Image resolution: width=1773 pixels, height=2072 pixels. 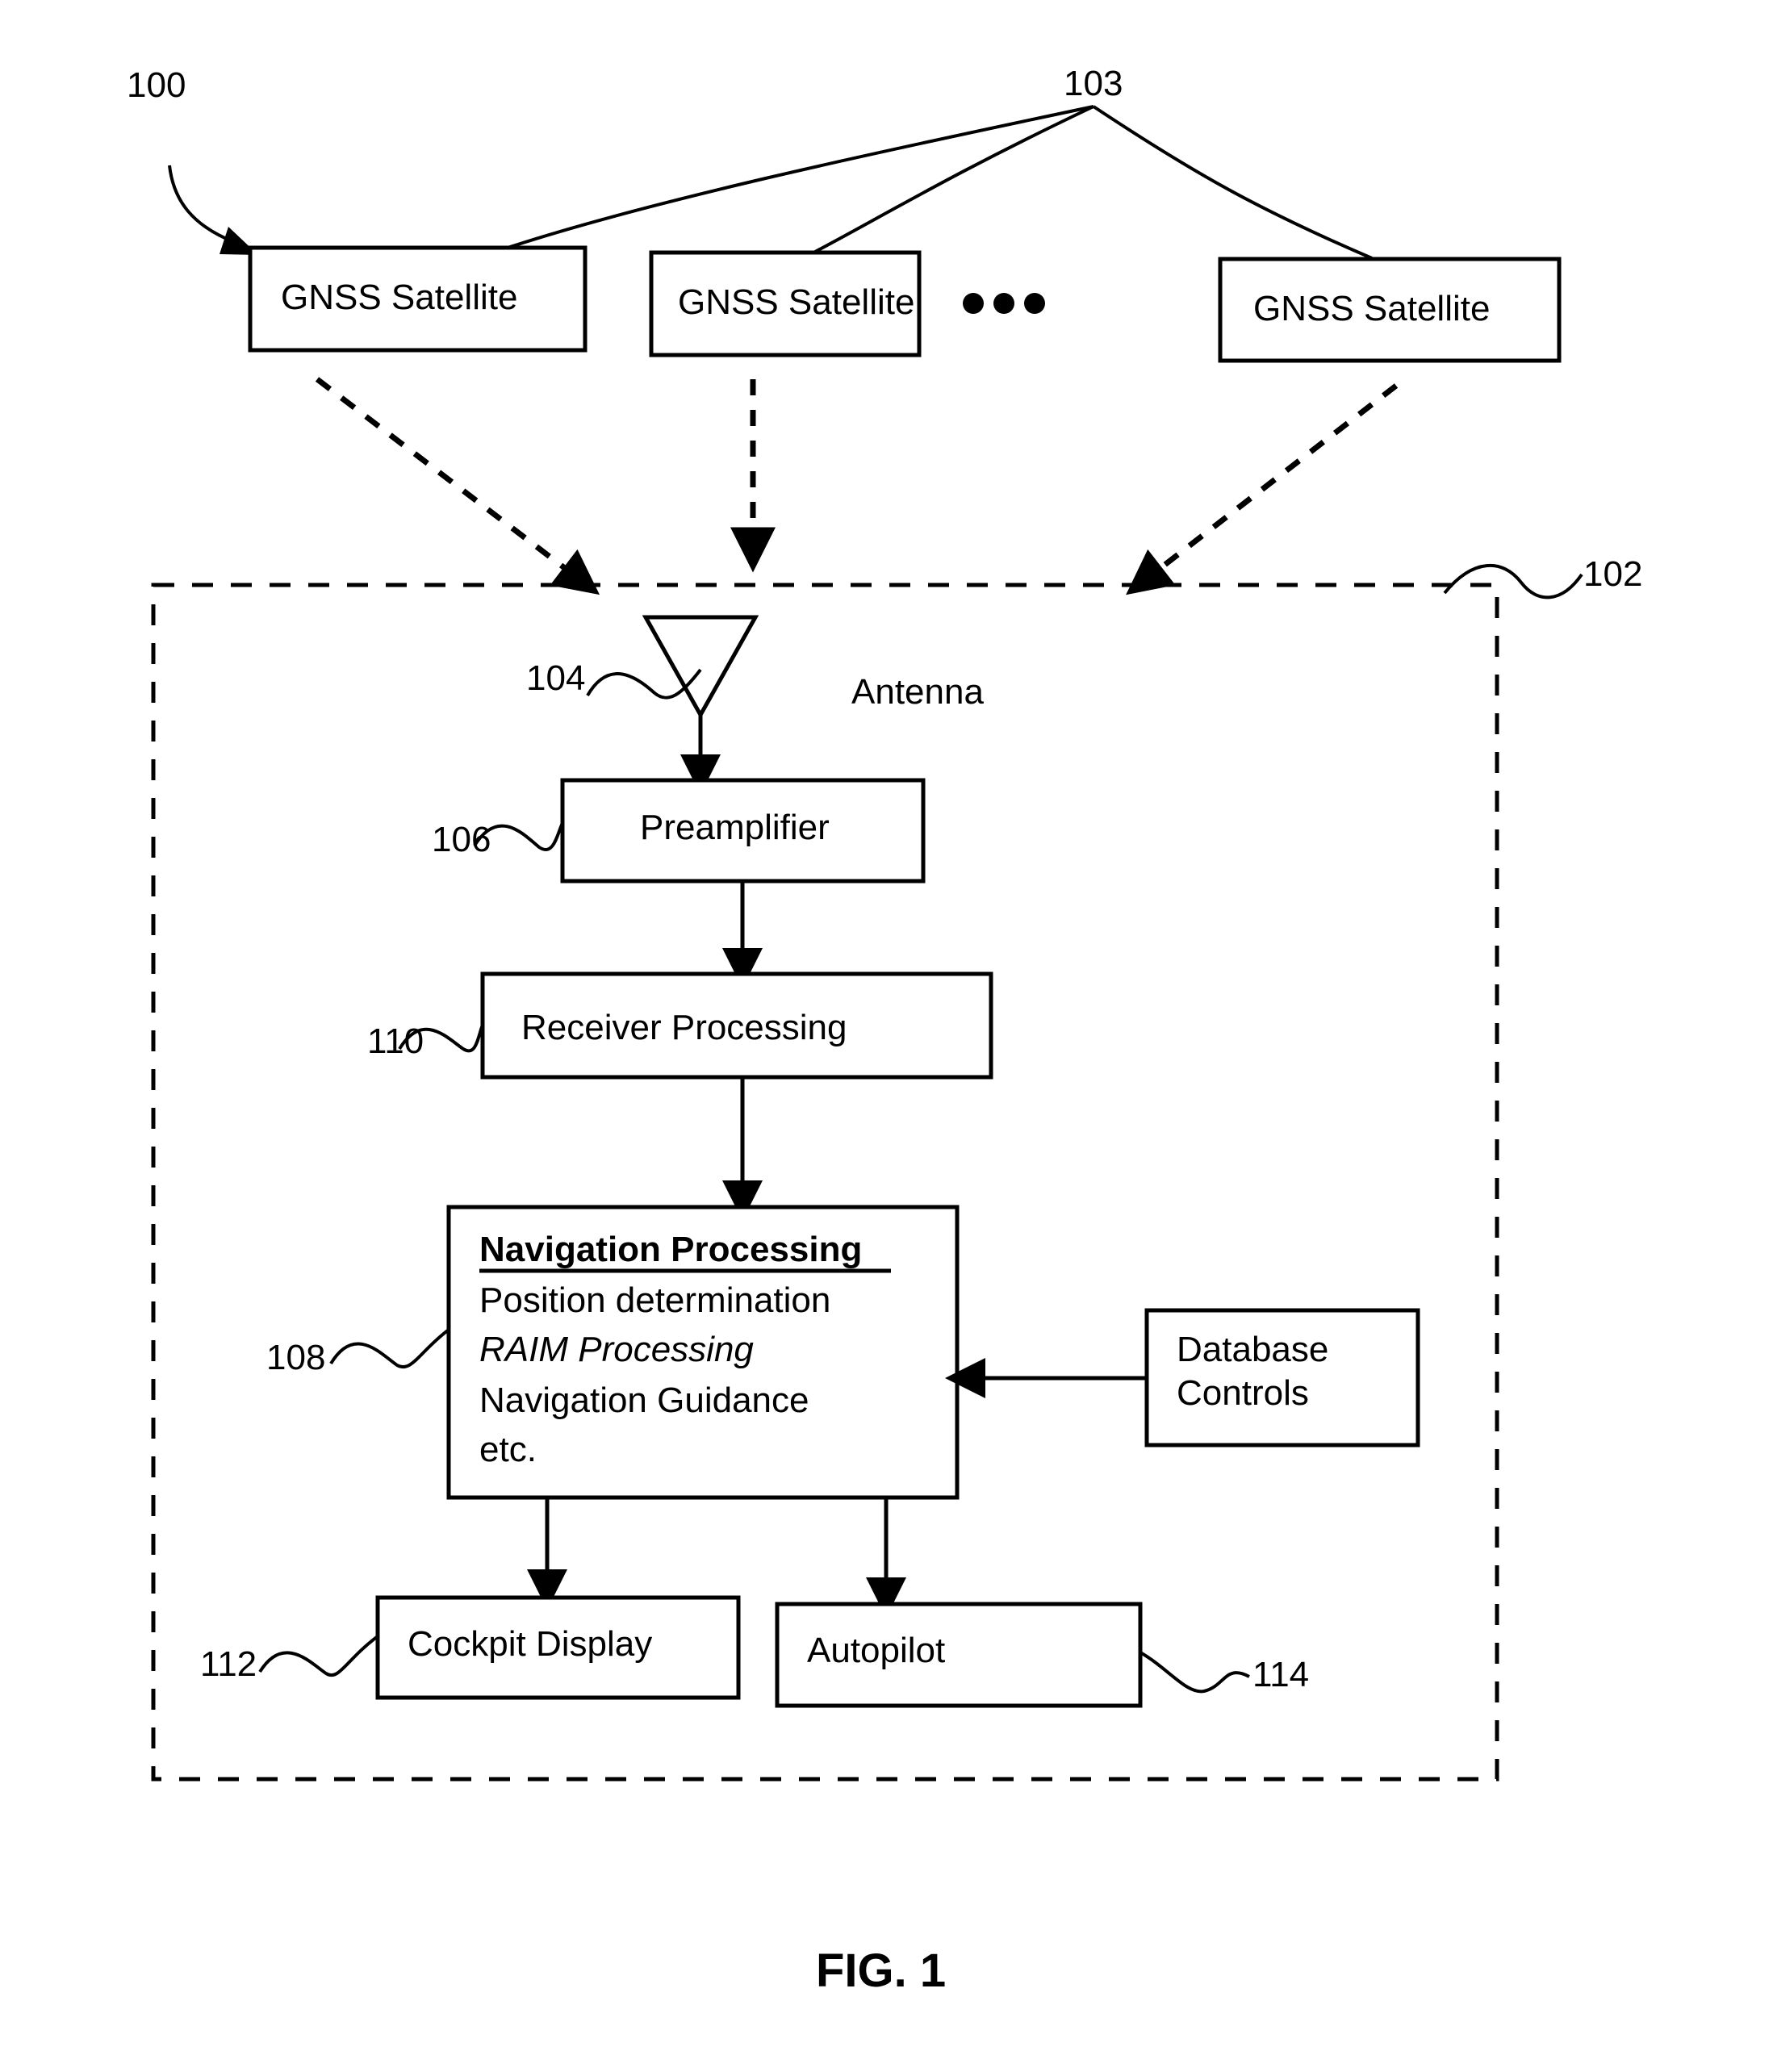 I want to click on receiver-processing-label: Receiver Processing, so click(x=684, y=1027).